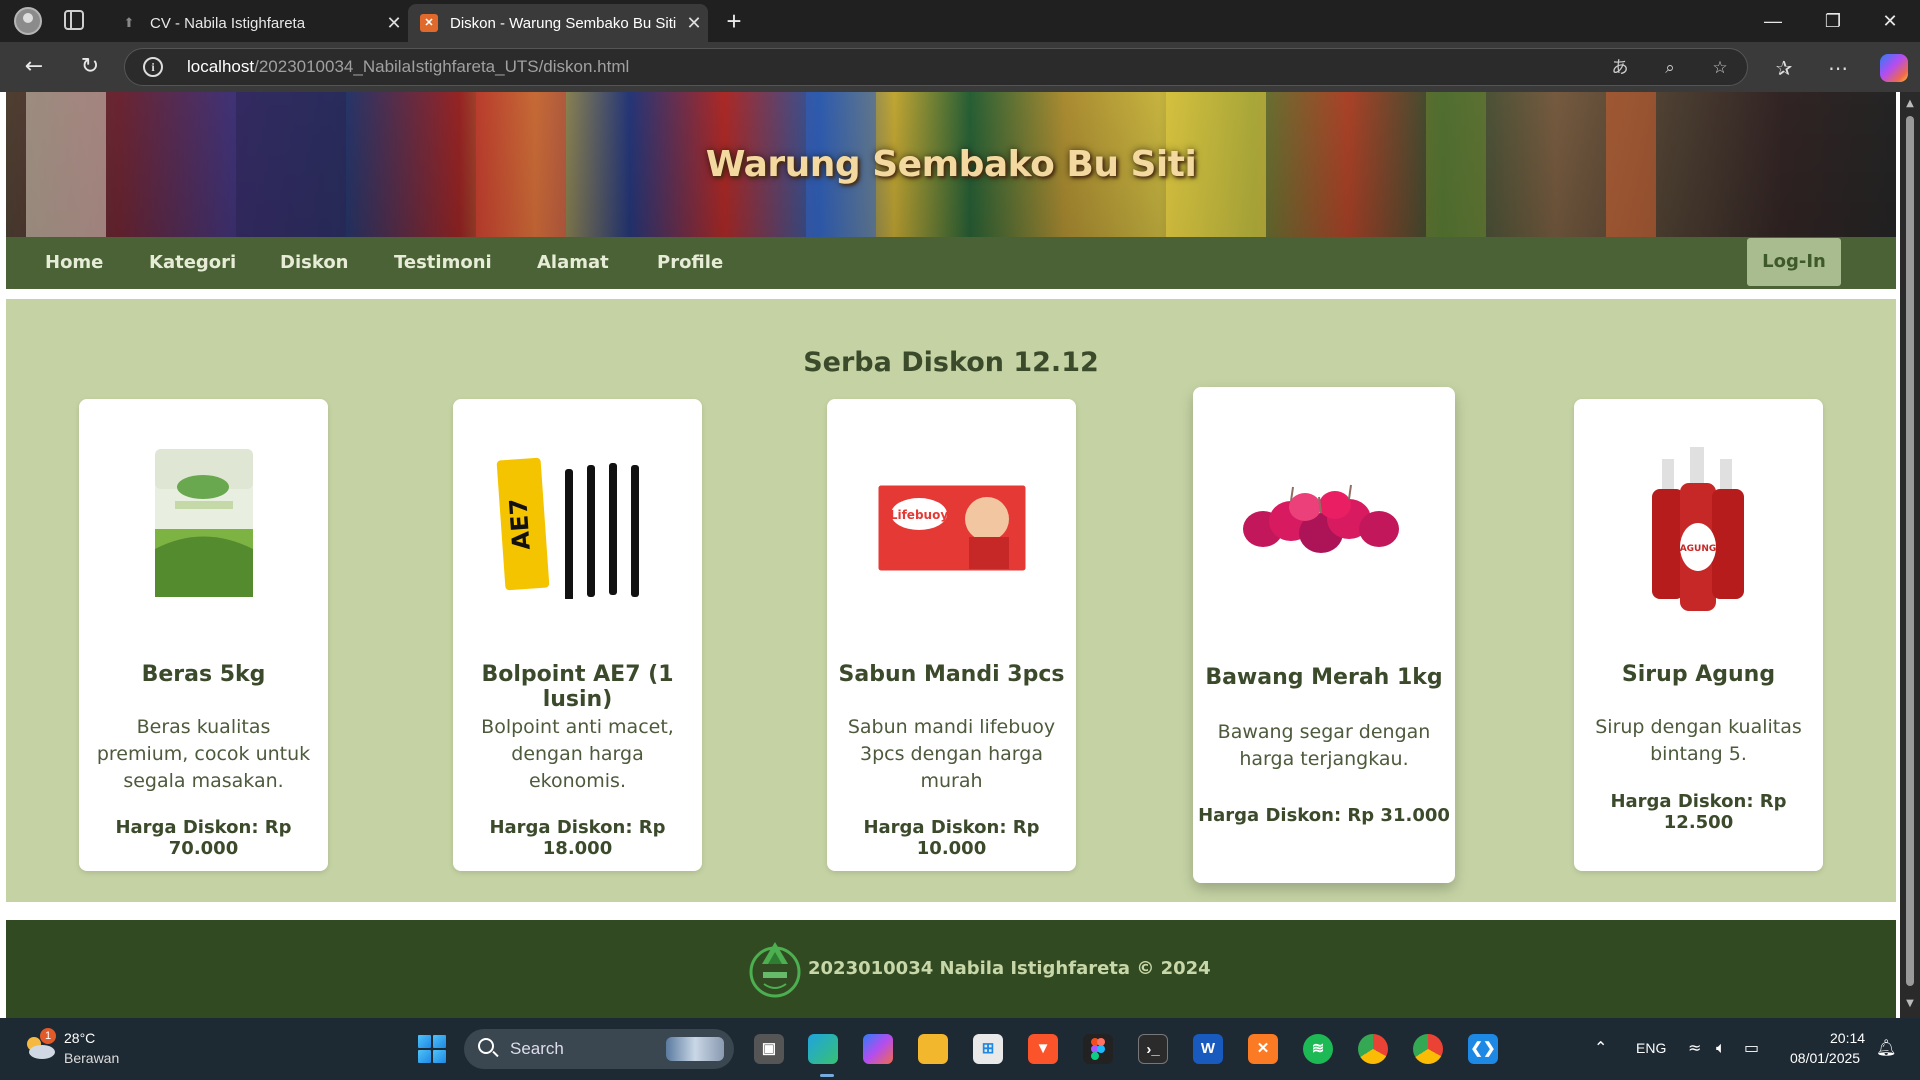  Describe the element at coordinates (951, 519) in the screenshot. I see `soap-image: Lifebuoy` at that location.